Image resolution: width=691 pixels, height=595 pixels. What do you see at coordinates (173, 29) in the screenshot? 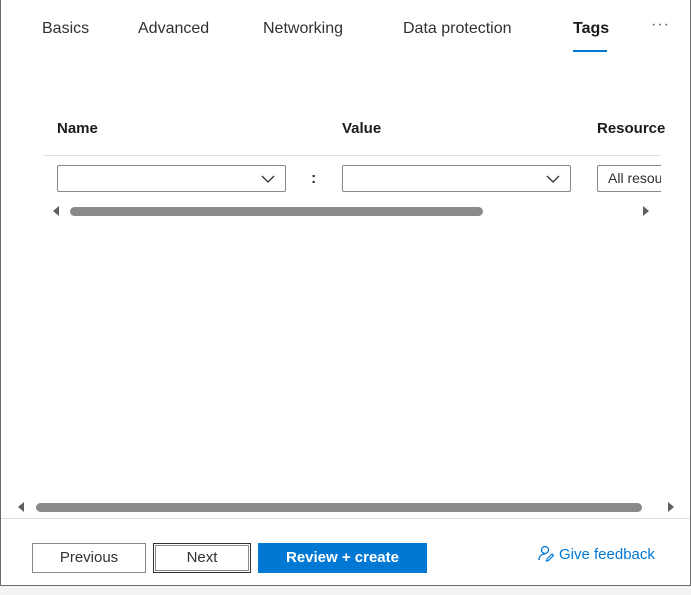
I see `tab-advanced: Advanced` at bounding box center [173, 29].